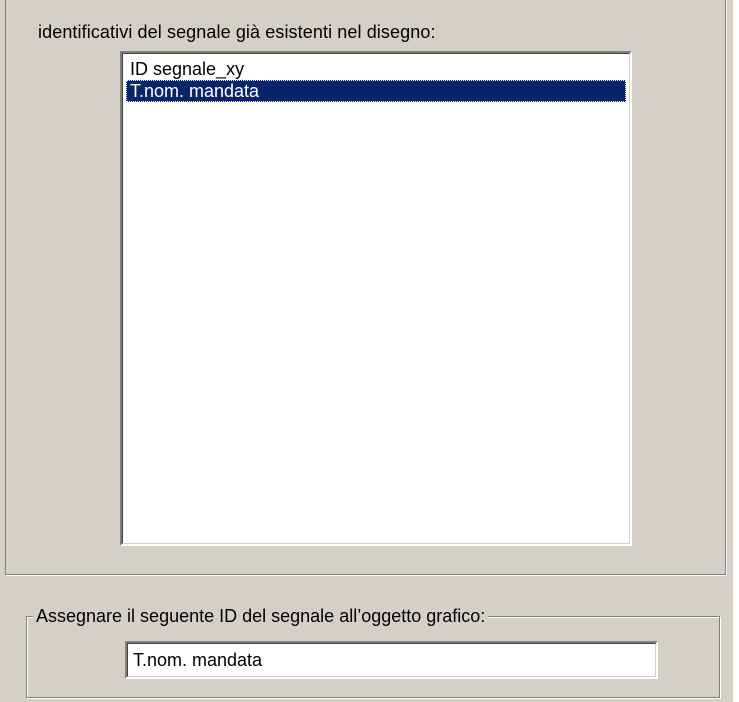 The width and height of the screenshot is (739, 702). What do you see at coordinates (376, 91) in the screenshot?
I see `list-item-t-nom-mandata: T.nom. mandata` at bounding box center [376, 91].